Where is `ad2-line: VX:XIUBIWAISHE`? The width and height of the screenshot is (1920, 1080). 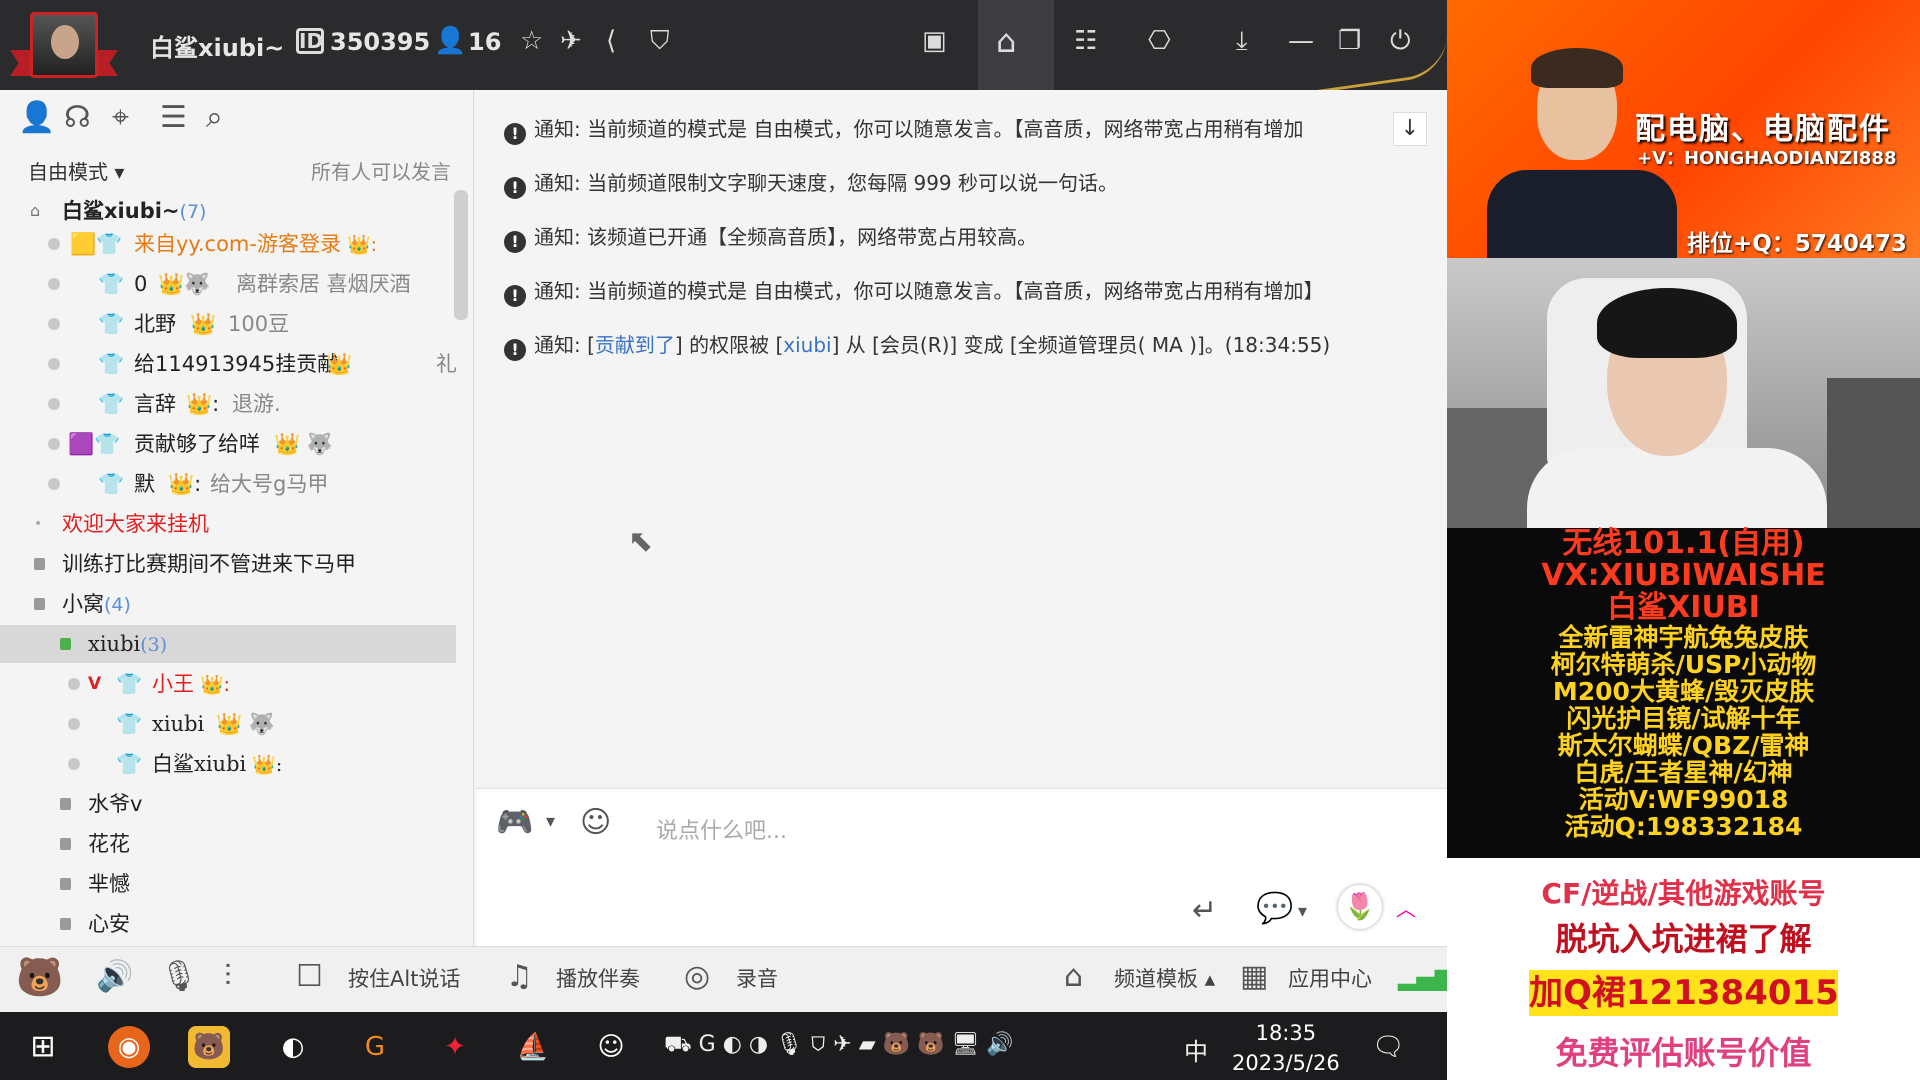 ad2-line: VX:XIUBIWAISHE is located at coordinates (1683, 575).